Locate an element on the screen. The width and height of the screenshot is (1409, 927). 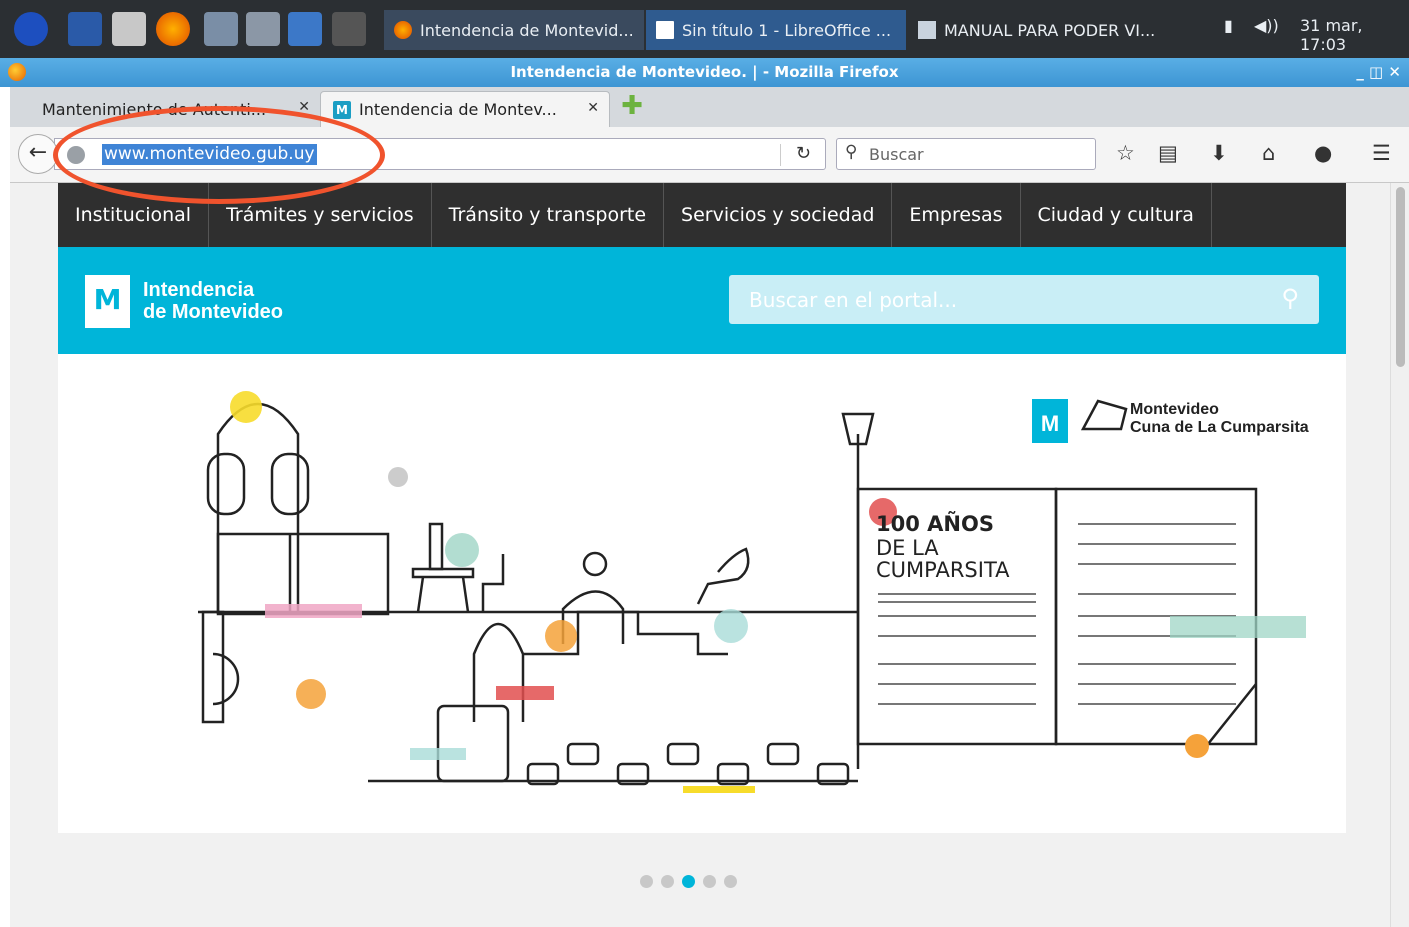
search-placeholder: Buscar is located at coordinates (896, 154).